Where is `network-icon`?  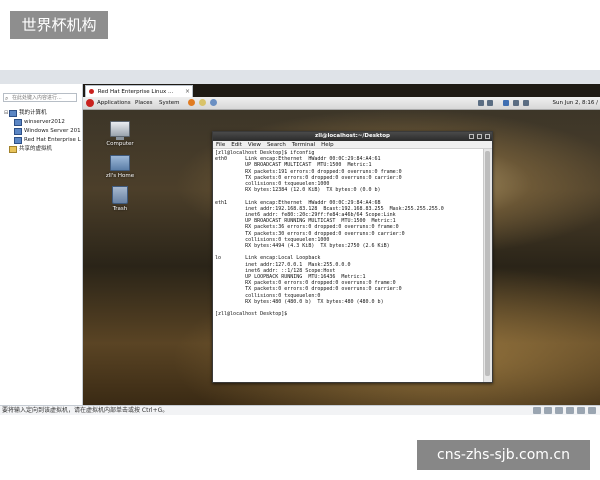
network-icon is located at coordinates (481, 103).